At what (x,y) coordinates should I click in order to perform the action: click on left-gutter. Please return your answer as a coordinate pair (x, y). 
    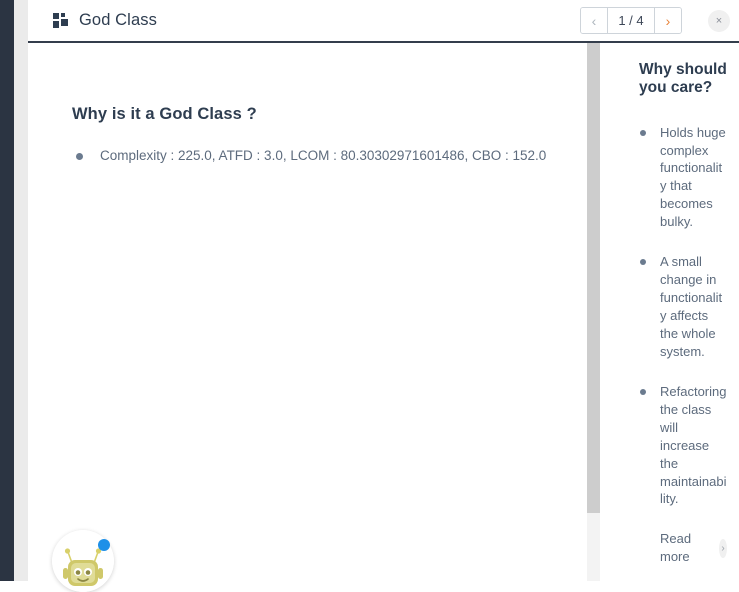
    Looking at the image, I should click on (21, 290).